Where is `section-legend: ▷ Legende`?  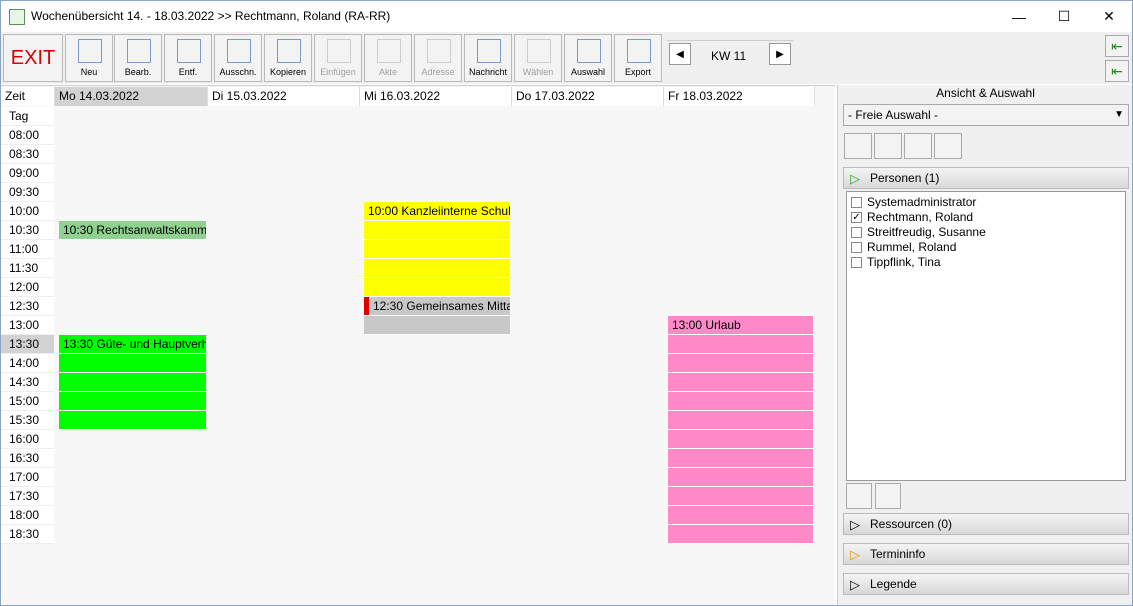 section-legend: ▷ Legende is located at coordinates (986, 584).